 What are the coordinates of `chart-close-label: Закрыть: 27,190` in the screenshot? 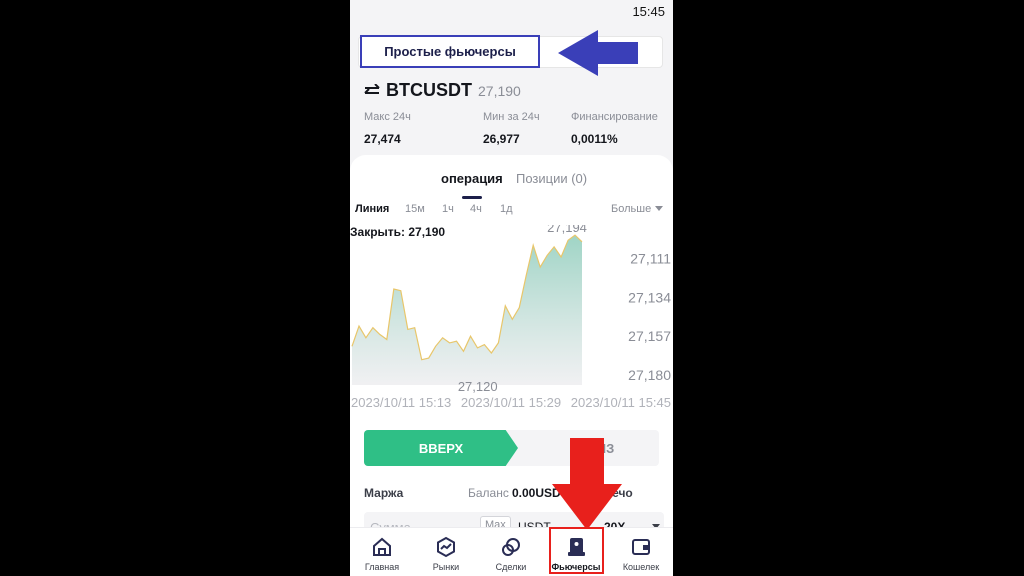 It's located at (398, 232).